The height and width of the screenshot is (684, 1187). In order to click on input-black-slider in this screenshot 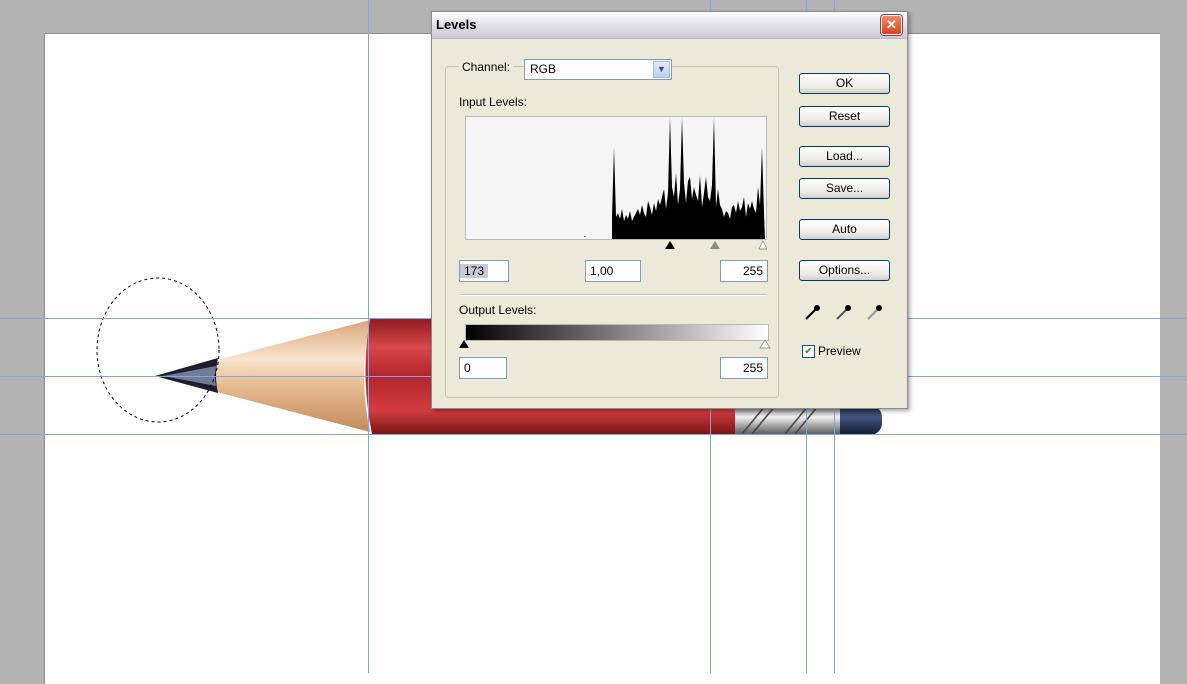, I will do `click(670, 245)`.